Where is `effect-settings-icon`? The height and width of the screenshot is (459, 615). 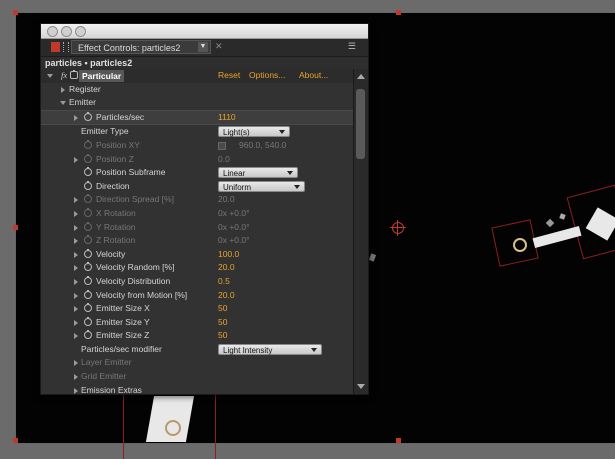 effect-settings-icon is located at coordinates (74, 74).